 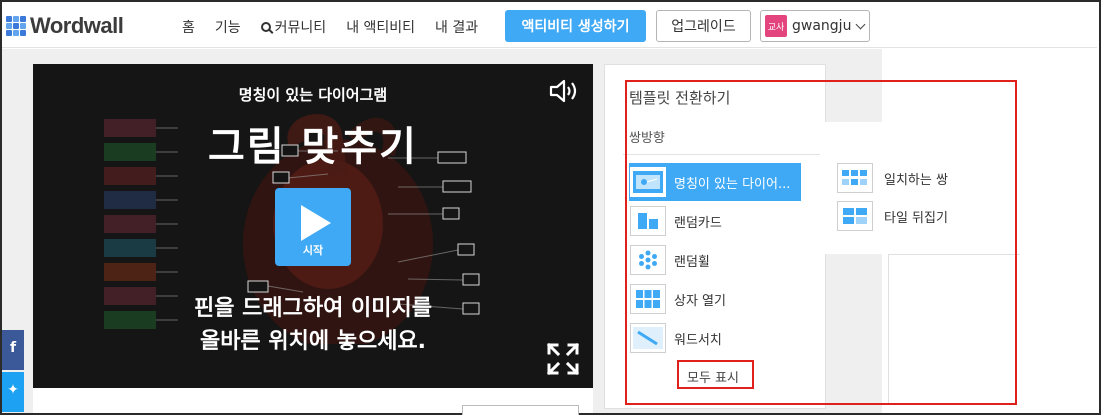 I want to click on nav-my-activities-label: 내 액티비티, so click(x=381, y=28).